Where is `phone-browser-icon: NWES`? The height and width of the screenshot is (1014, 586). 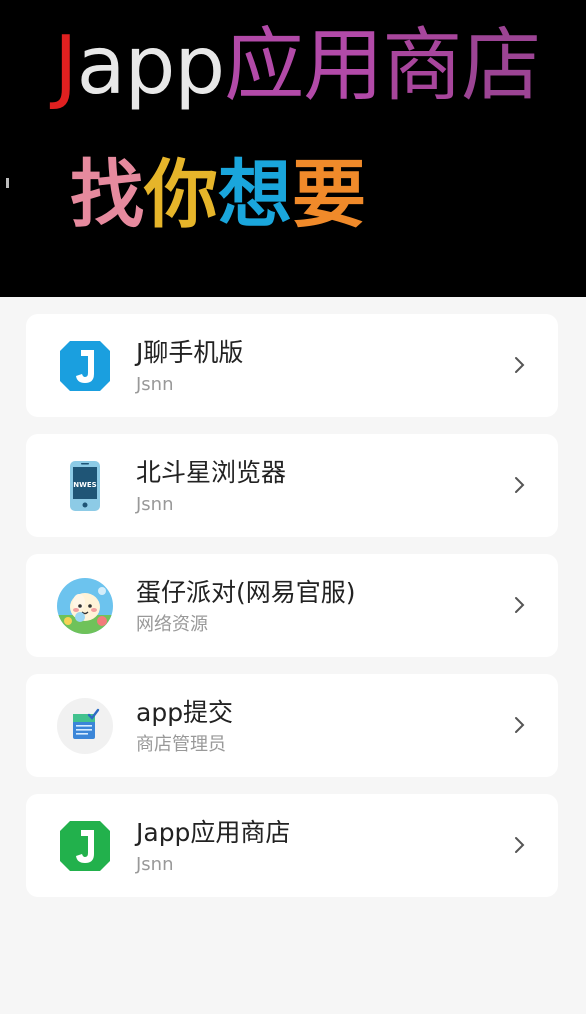
phone-browser-icon: NWES is located at coordinates (85, 486).